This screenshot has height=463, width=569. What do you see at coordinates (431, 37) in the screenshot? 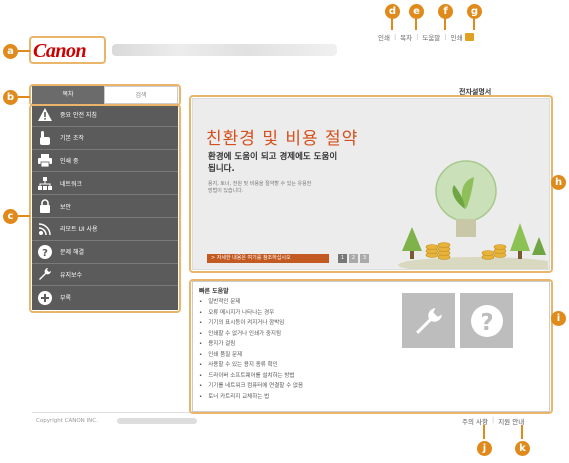
I see `help-link: 도움말` at bounding box center [431, 37].